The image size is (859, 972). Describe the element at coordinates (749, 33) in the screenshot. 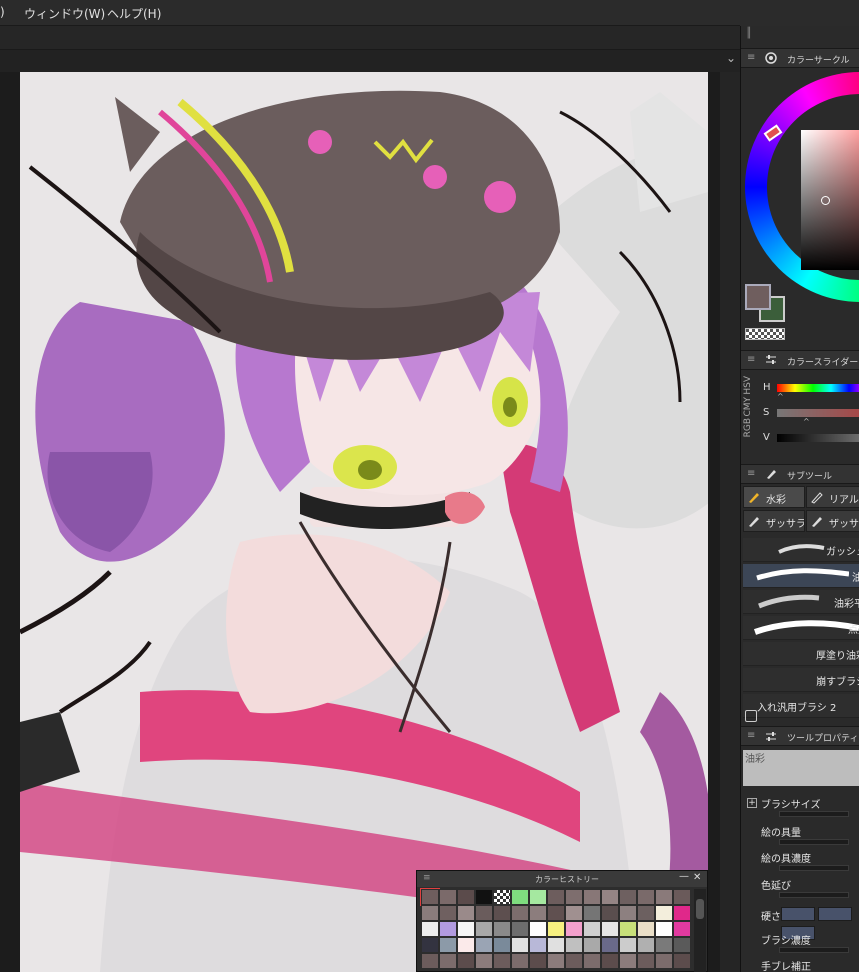

I see `dock-grip-icon: ║` at that location.